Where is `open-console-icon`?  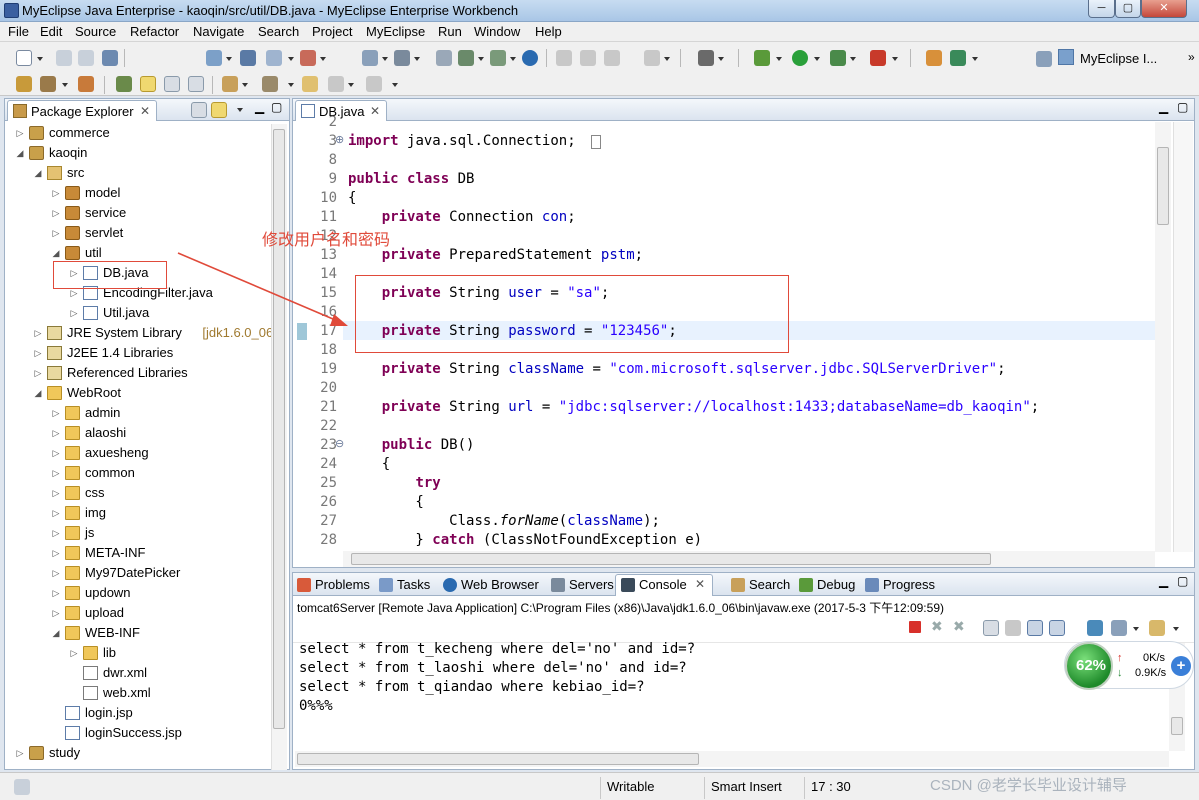 open-console-icon is located at coordinates (1157, 628).